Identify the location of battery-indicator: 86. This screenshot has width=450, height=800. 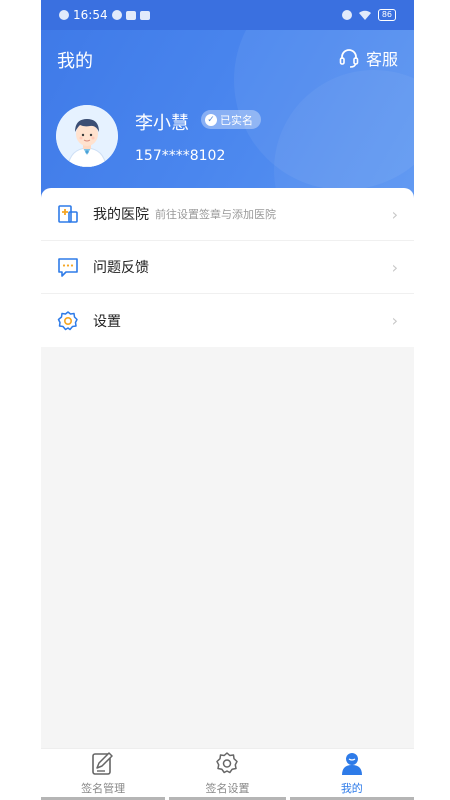
(386, 15).